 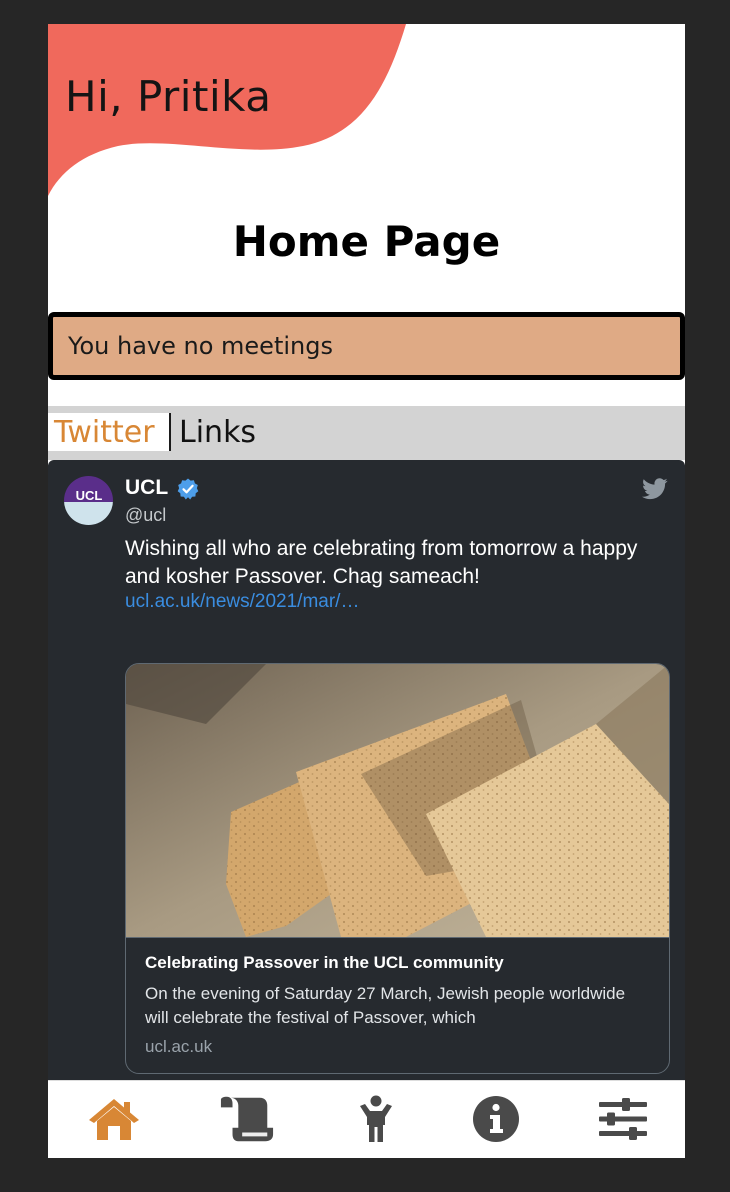 What do you see at coordinates (366, 241) in the screenshot?
I see `page-title: Home Page` at bounding box center [366, 241].